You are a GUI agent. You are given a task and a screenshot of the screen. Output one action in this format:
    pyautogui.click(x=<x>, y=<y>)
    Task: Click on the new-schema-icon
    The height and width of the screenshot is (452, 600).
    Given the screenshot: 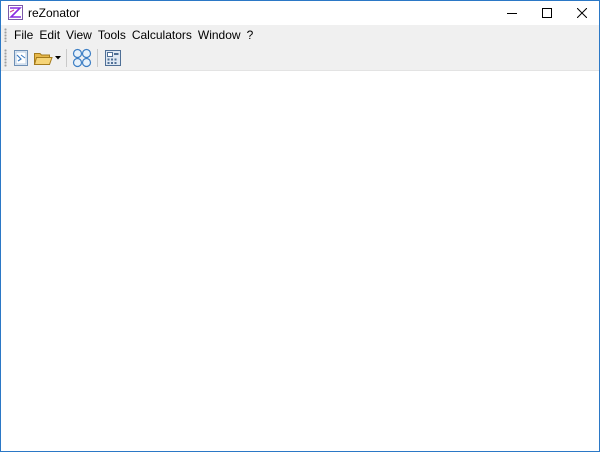 What is the action you would take?
    pyautogui.click(x=21, y=57)
    